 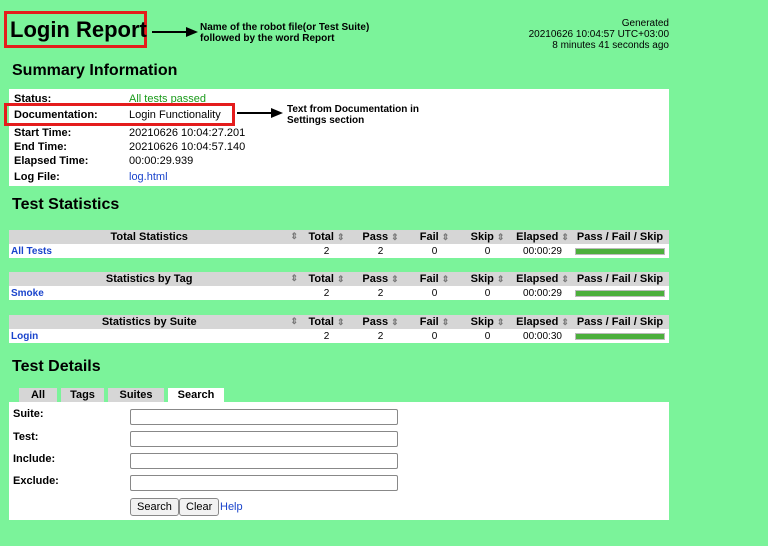 I want to click on start-time-value: 20210626 10:04:27.201, so click(x=187, y=133).